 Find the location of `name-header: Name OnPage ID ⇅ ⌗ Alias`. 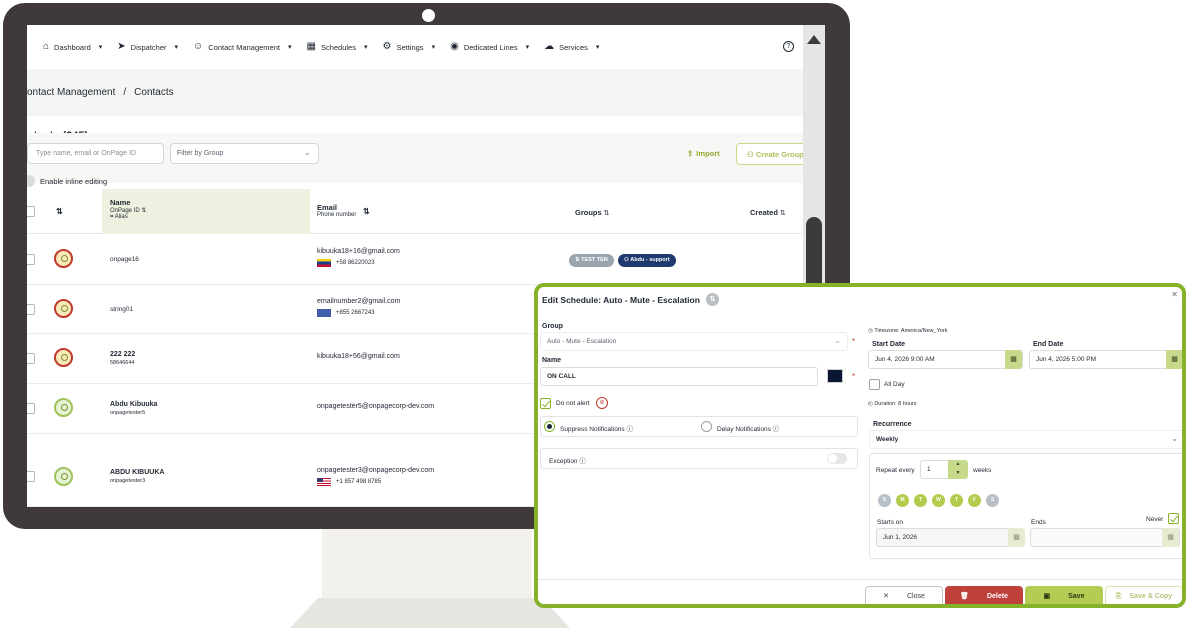

name-header: Name OnPage ID ⇅ ⌗ Alias is located at coordinates (128, 209).